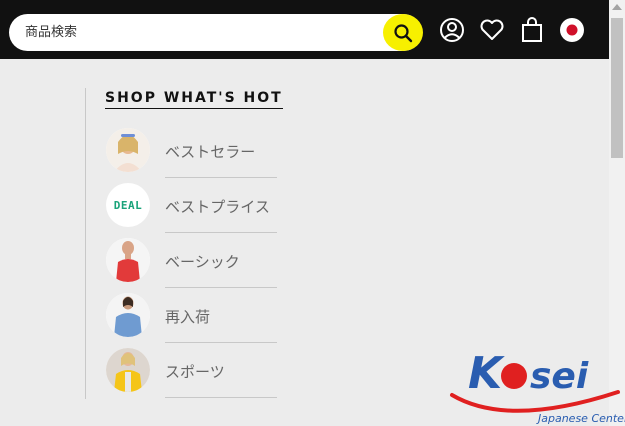  I want to click on heart-icon, so click(492, 29).